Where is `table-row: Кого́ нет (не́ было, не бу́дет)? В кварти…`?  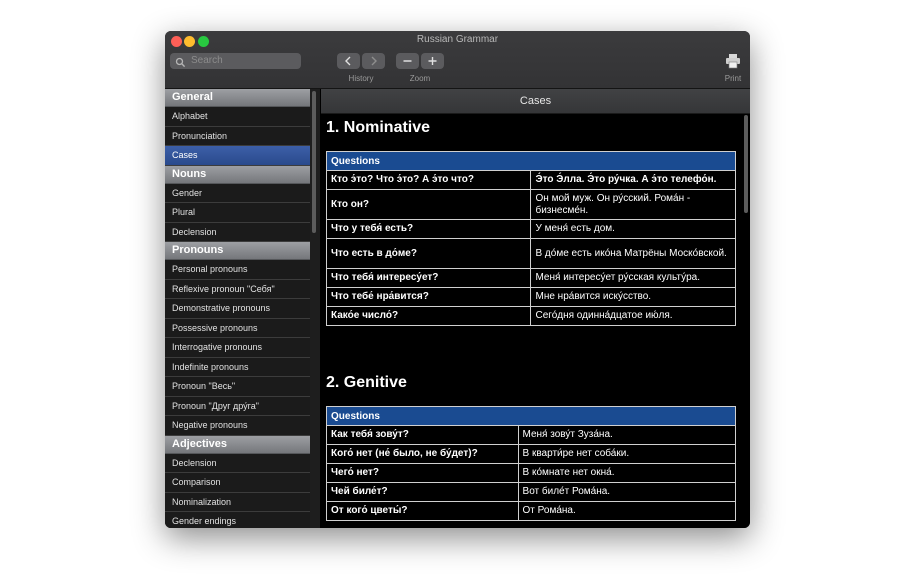
table-row: Кого́ нет (не́ было, не бу́дет)? В кварти… is located at coordinates (531, 454).